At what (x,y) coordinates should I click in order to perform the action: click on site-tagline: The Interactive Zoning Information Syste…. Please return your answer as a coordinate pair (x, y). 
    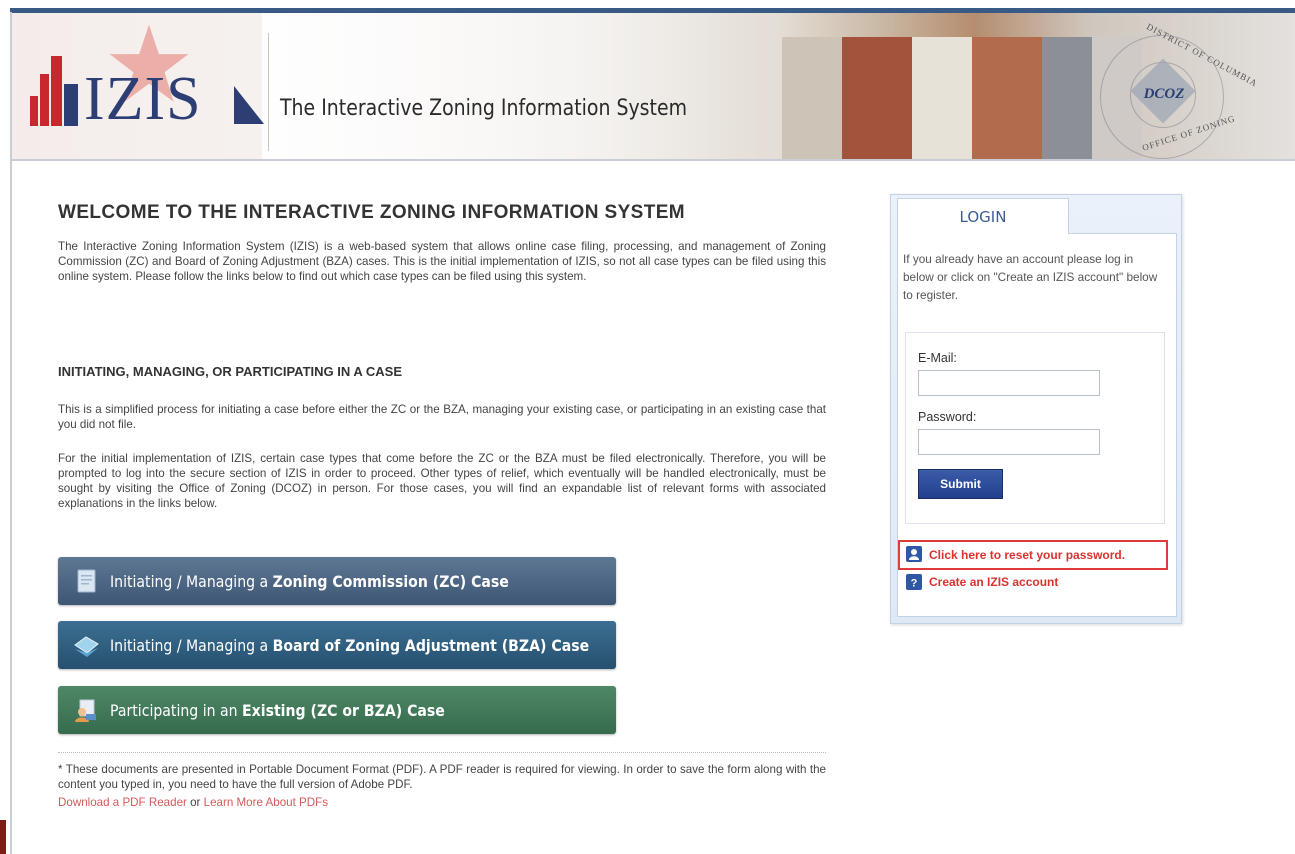
    Looking at the image, I should click on (484, 108).